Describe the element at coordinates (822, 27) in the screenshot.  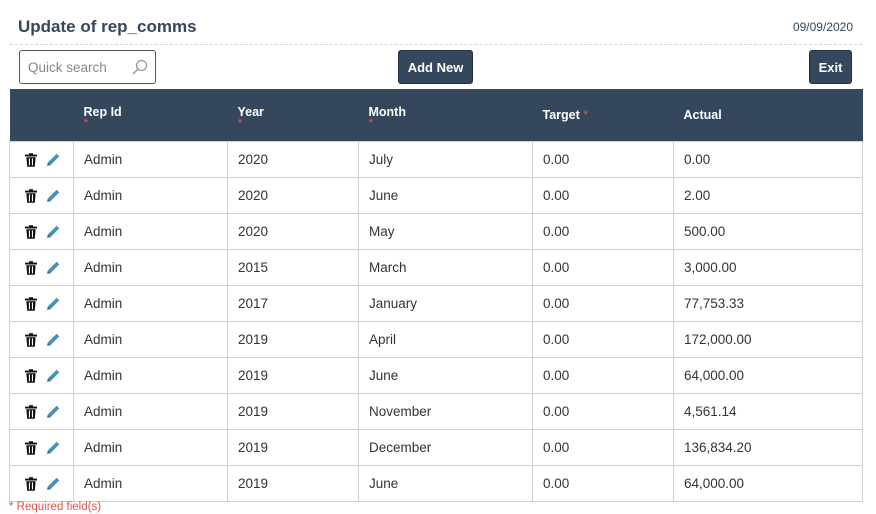
I see `page-date: 09/09/2020` at that location.